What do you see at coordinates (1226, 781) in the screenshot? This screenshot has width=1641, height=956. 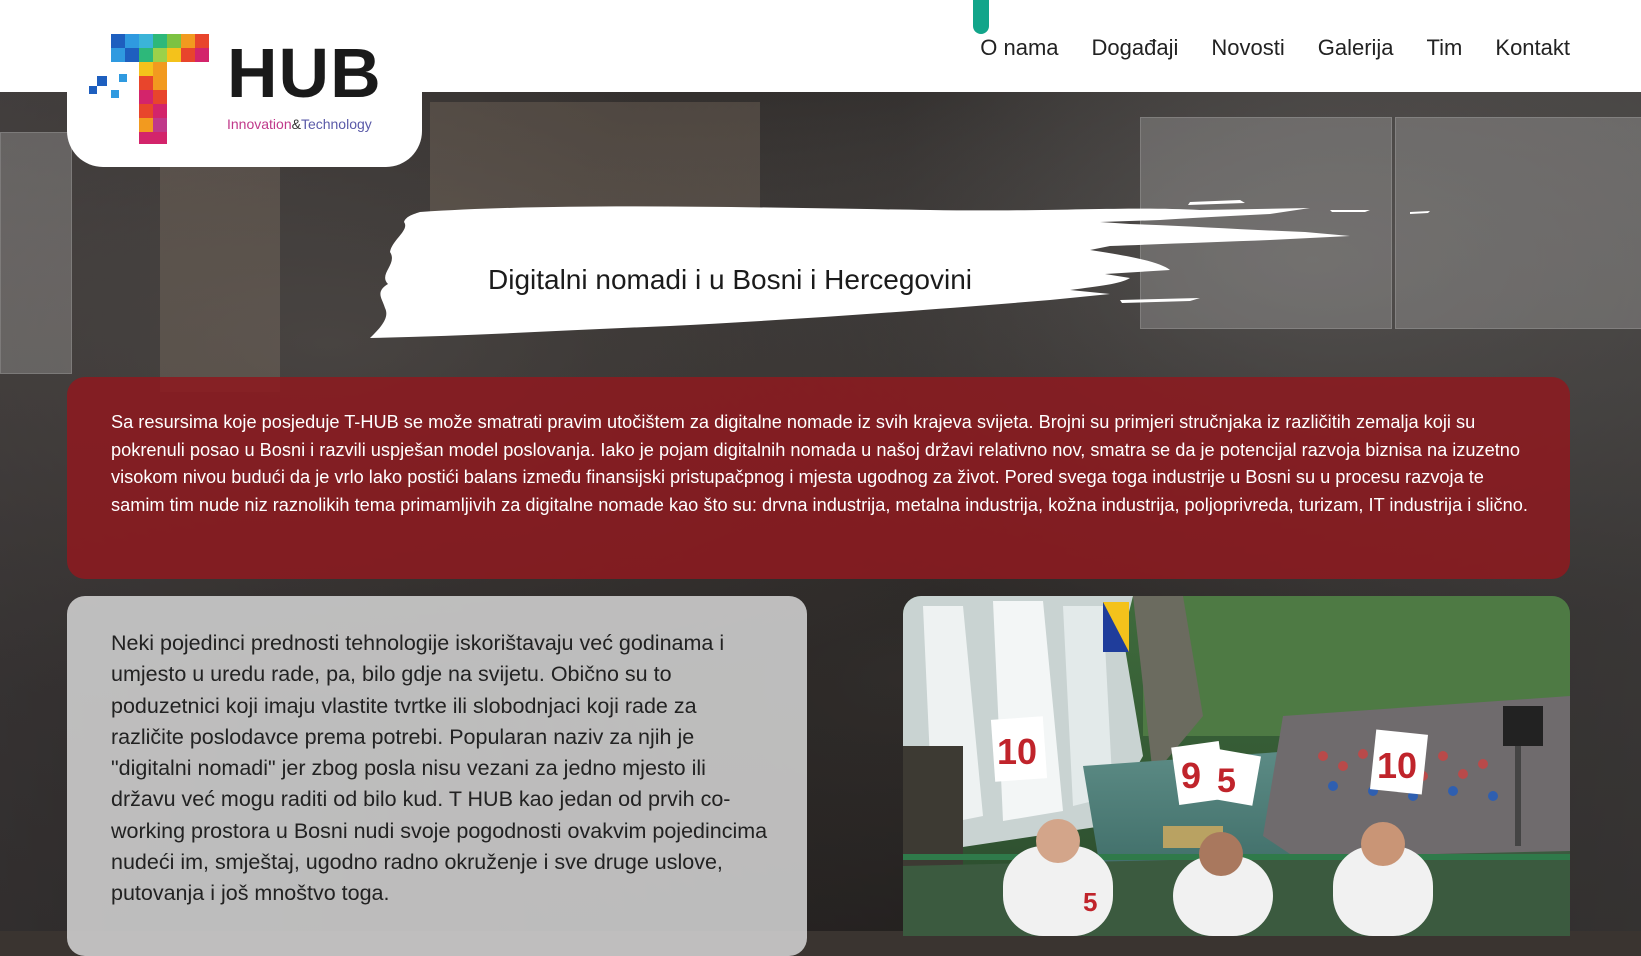 I see `score-card-3: 5` at bounding box center [1226, 781].